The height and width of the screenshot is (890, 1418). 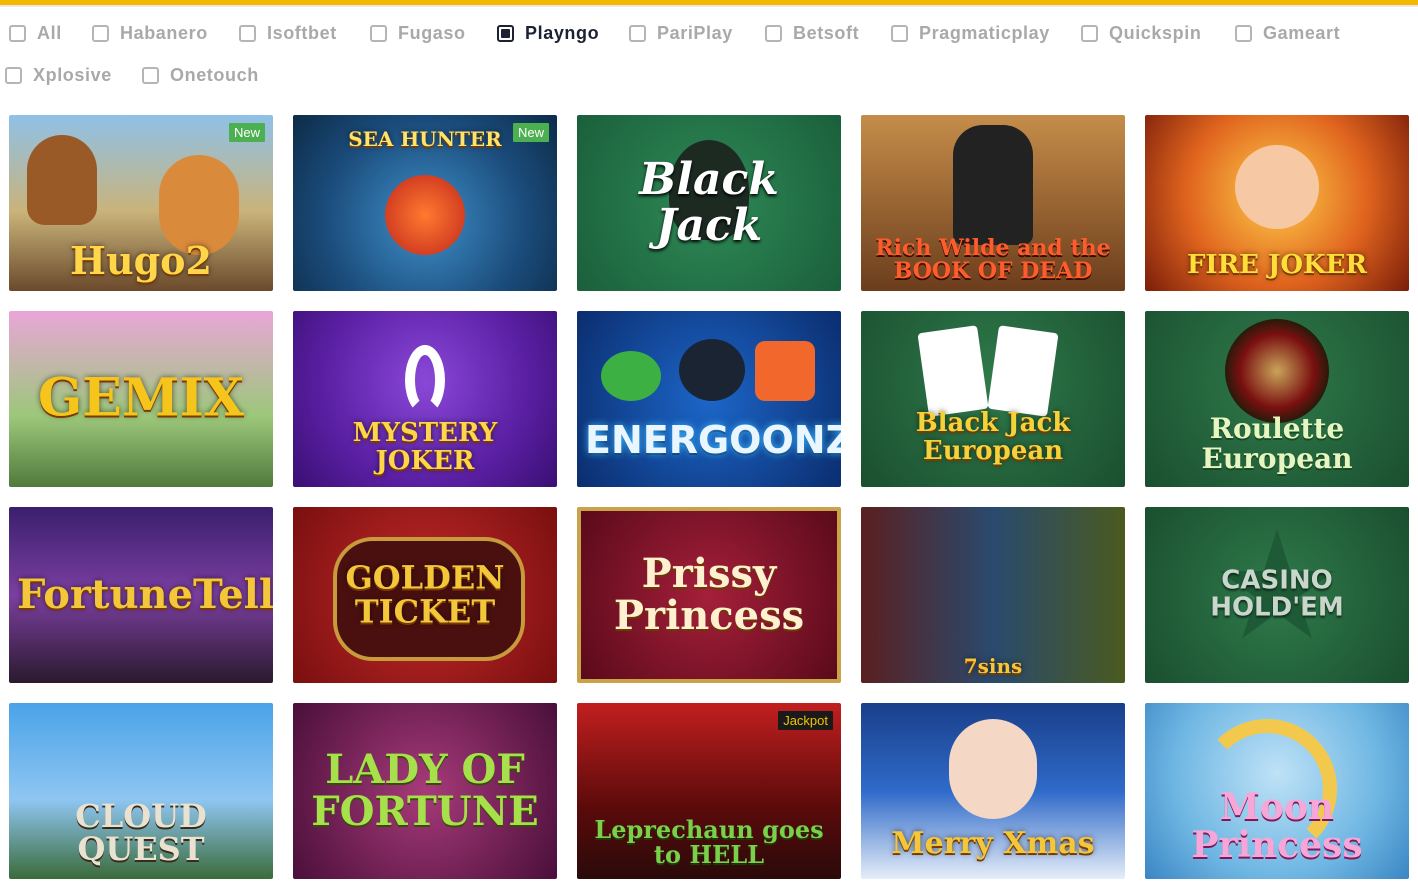 I want to click on game-tile-mystery-joker: MYSTERY JOKER, so click(x=425, y=399).